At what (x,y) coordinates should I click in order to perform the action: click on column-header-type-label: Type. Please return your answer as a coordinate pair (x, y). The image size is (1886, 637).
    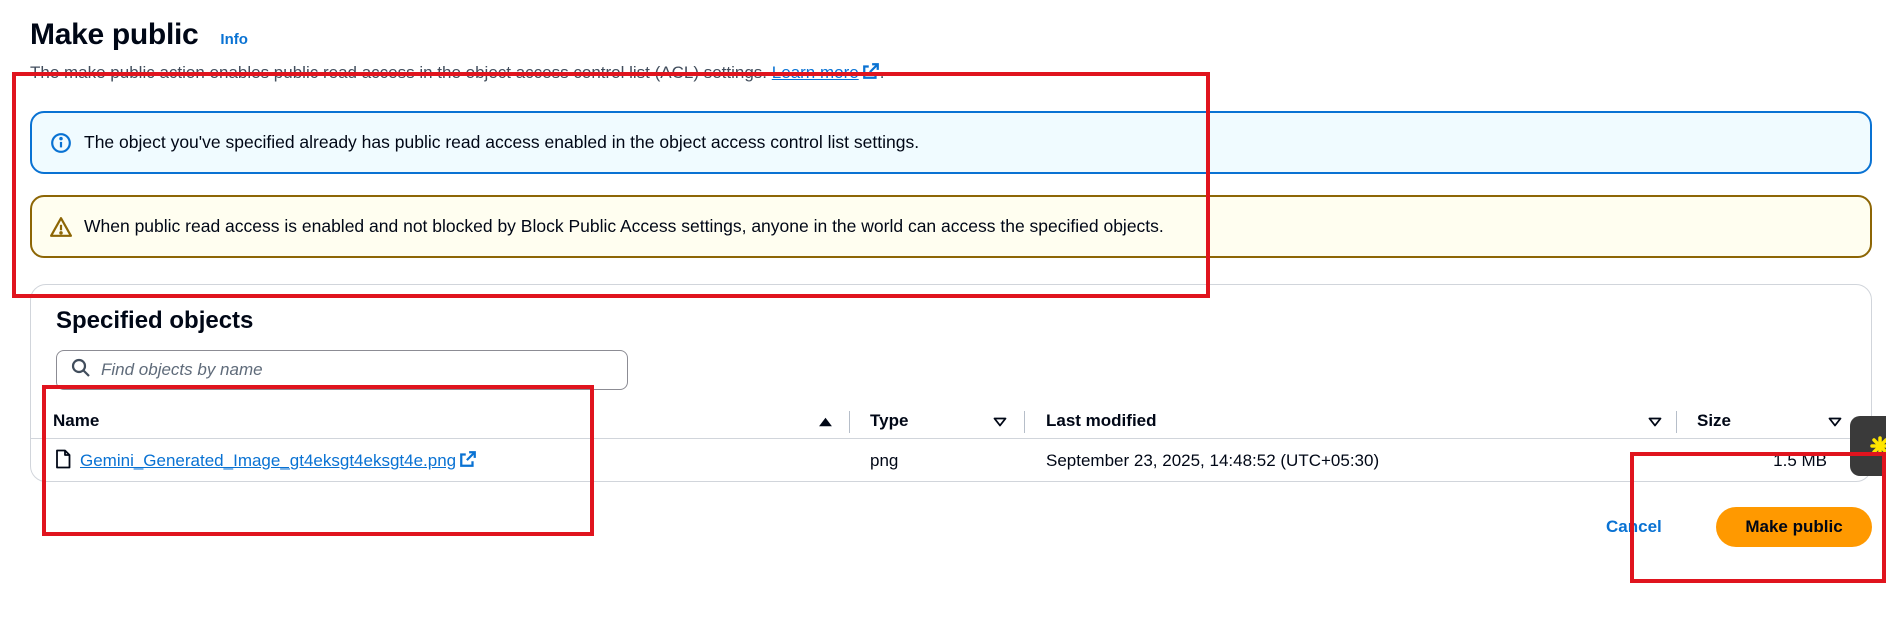
    Looking at the image, I should click on (889, 420).